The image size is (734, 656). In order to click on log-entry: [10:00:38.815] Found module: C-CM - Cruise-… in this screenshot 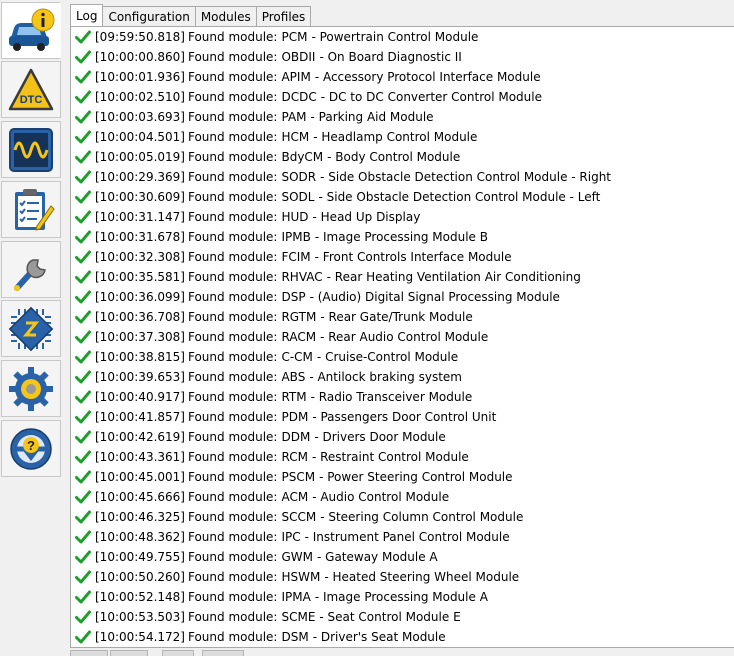, I will do `click(343, 357)`.